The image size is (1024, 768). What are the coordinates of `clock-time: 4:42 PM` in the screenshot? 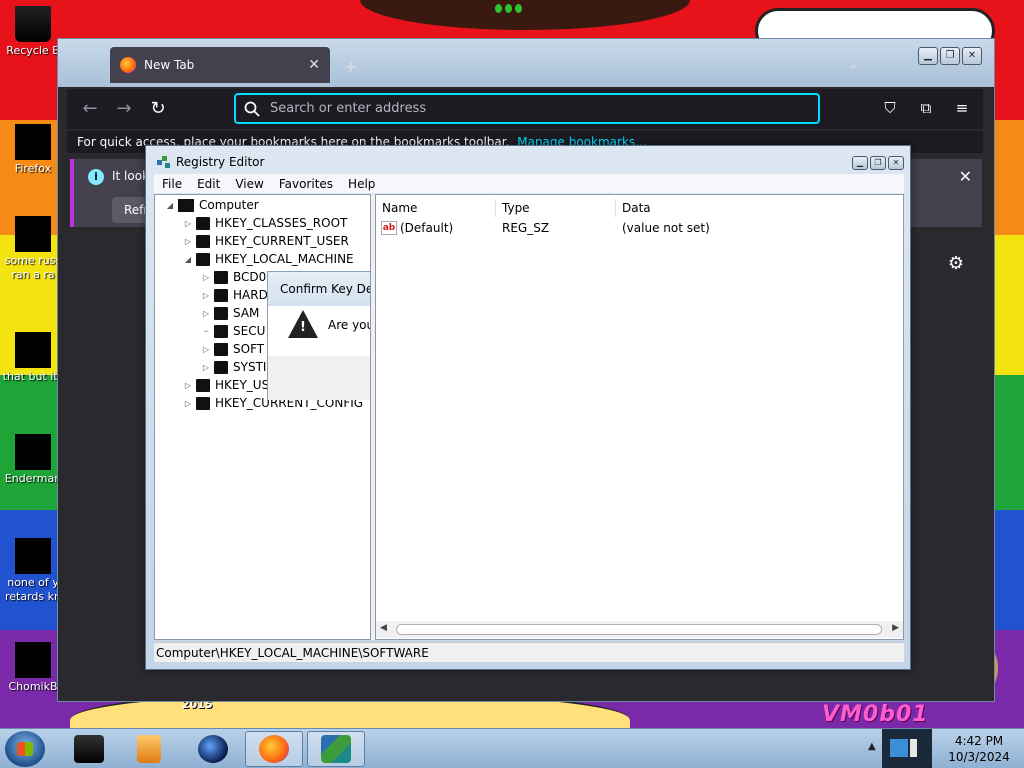 It's located at (979, 741).